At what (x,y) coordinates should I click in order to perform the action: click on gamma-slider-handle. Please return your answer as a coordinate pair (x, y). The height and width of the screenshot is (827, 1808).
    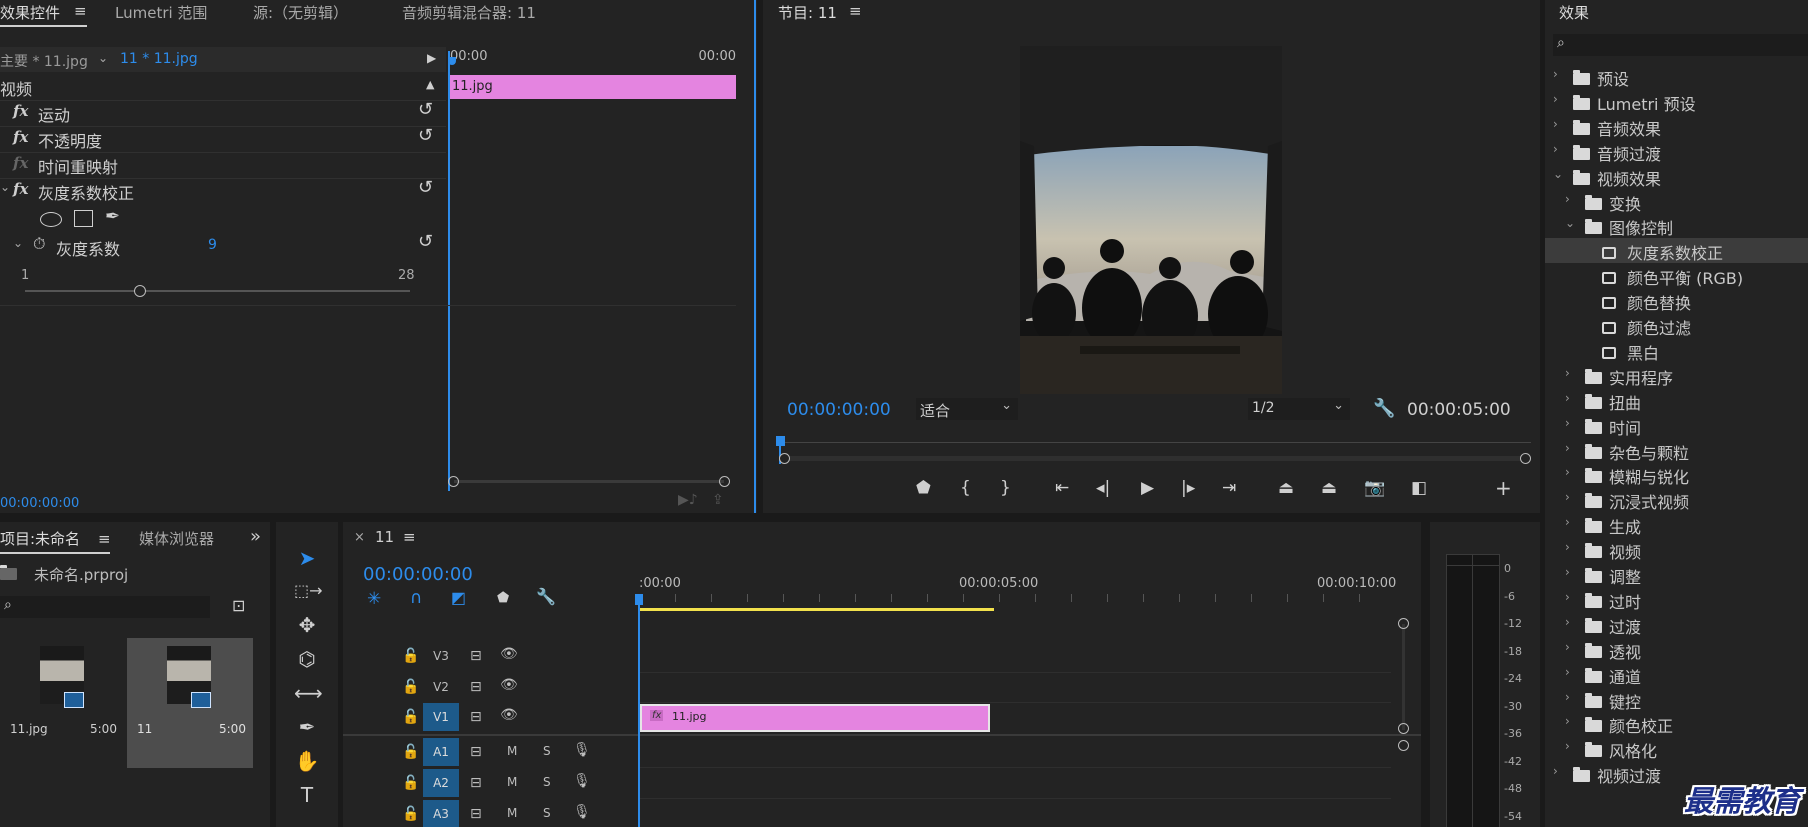
    Looking at the image, I should click on (140, 291).